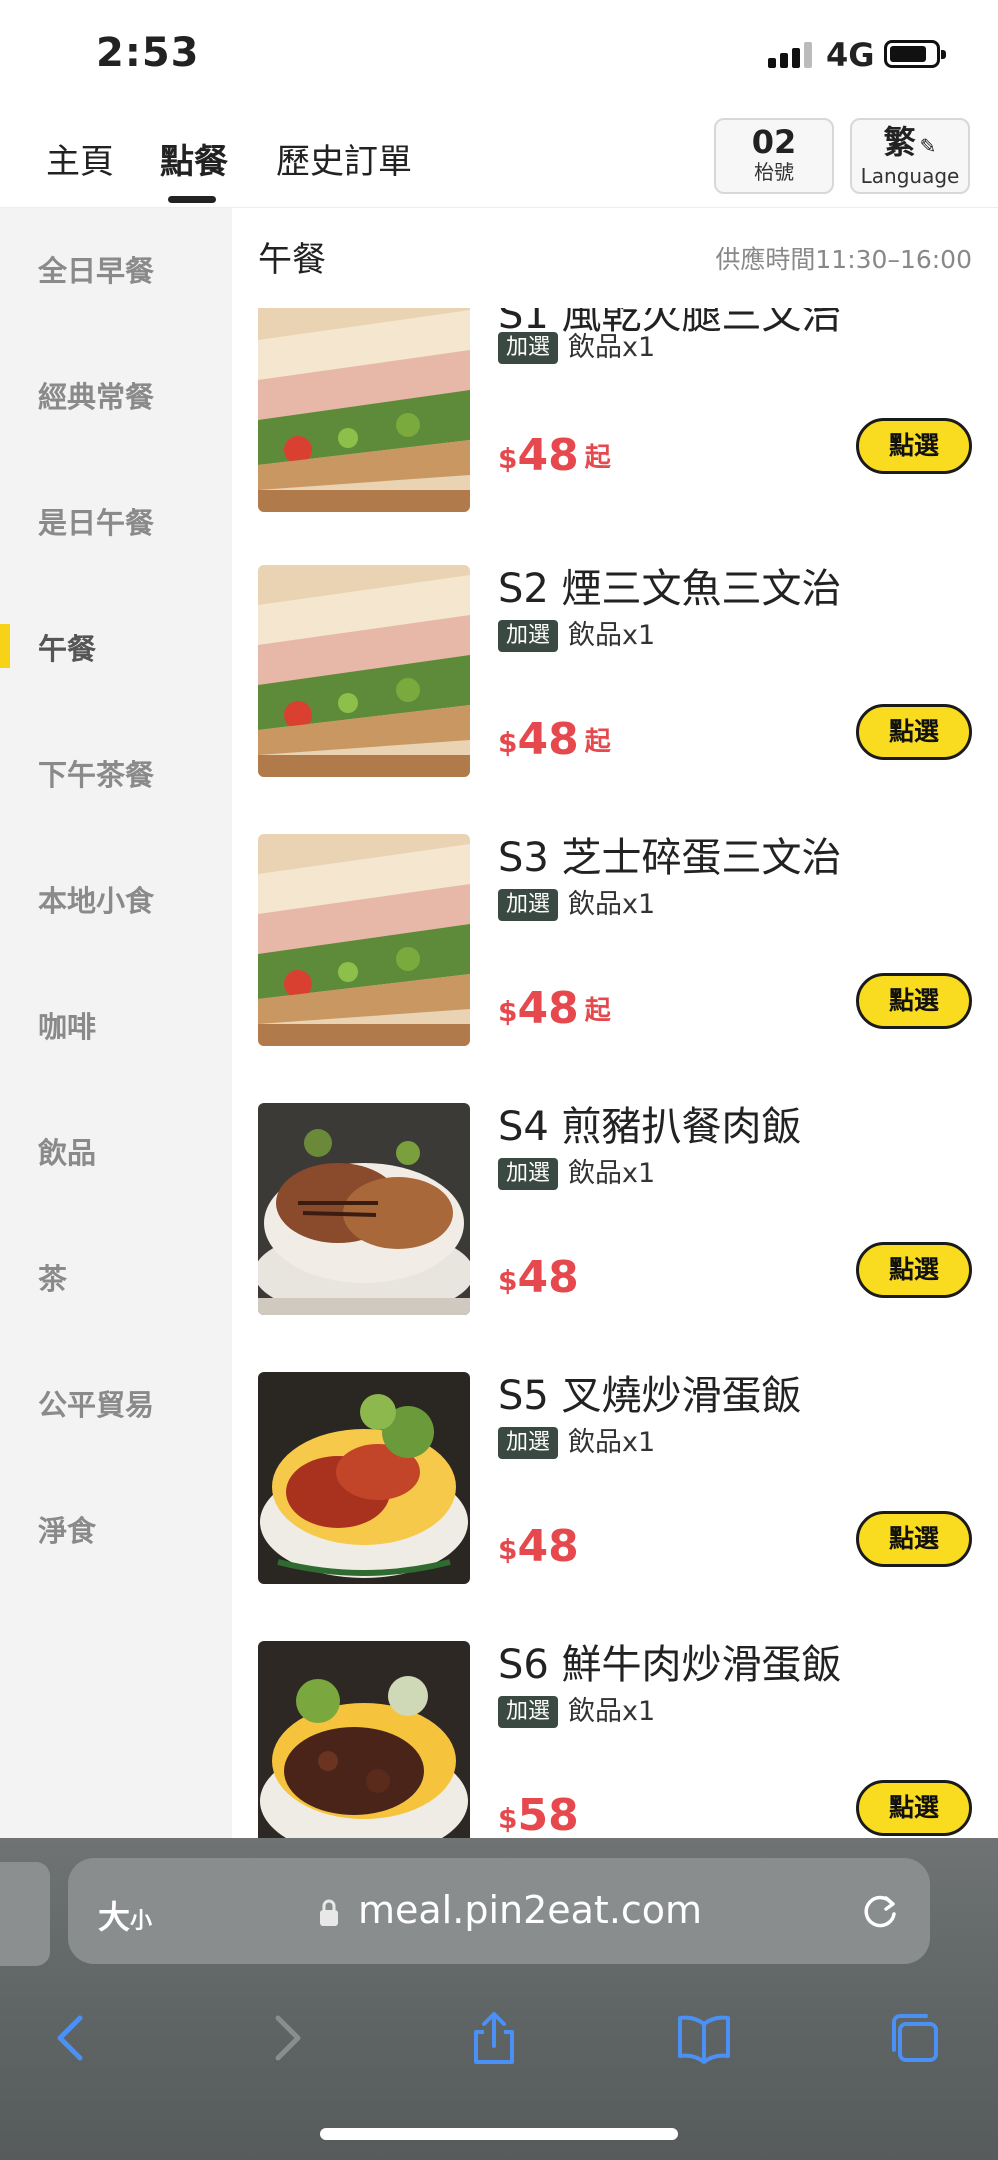  Describe the element at coordinates (790, 55) in the screenshot. I see `signal-icon` at that location.